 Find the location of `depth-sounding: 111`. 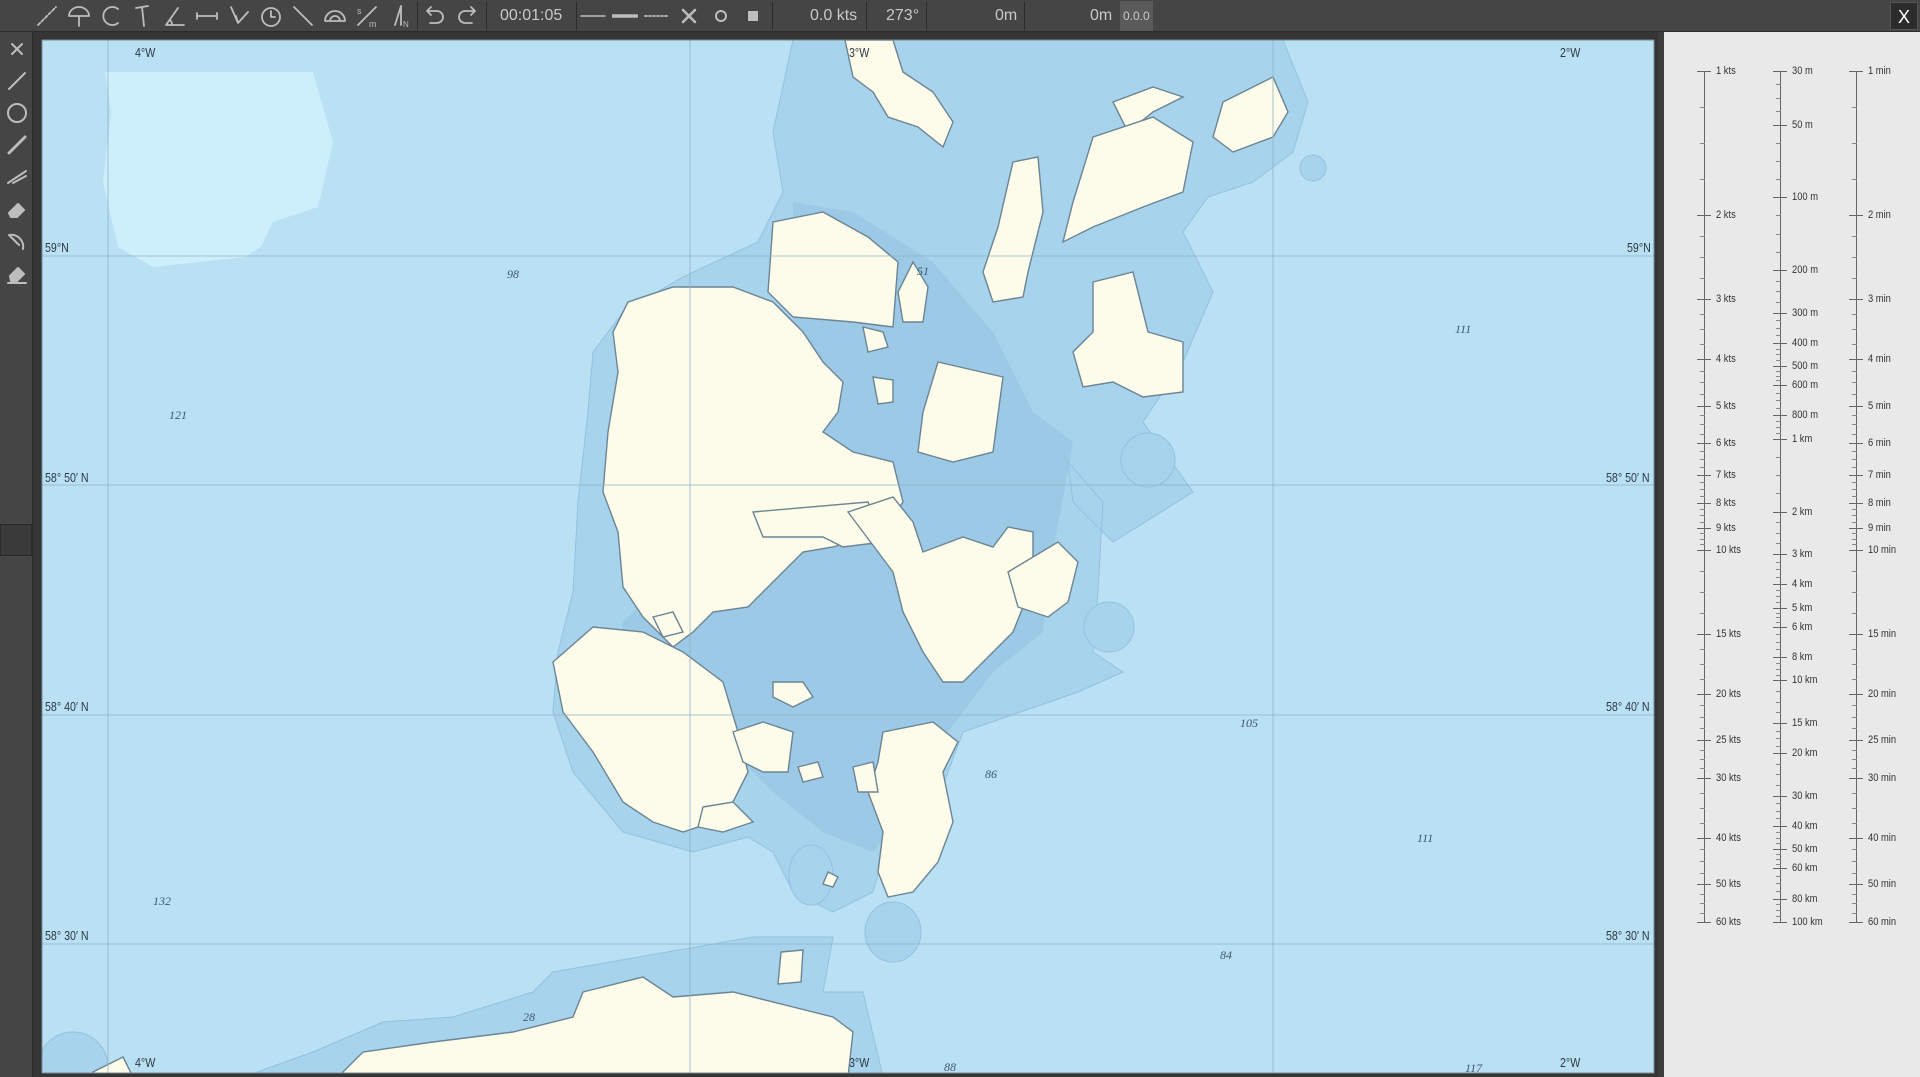

depth-sounding: 111 is located at coordinates (1463, 329).